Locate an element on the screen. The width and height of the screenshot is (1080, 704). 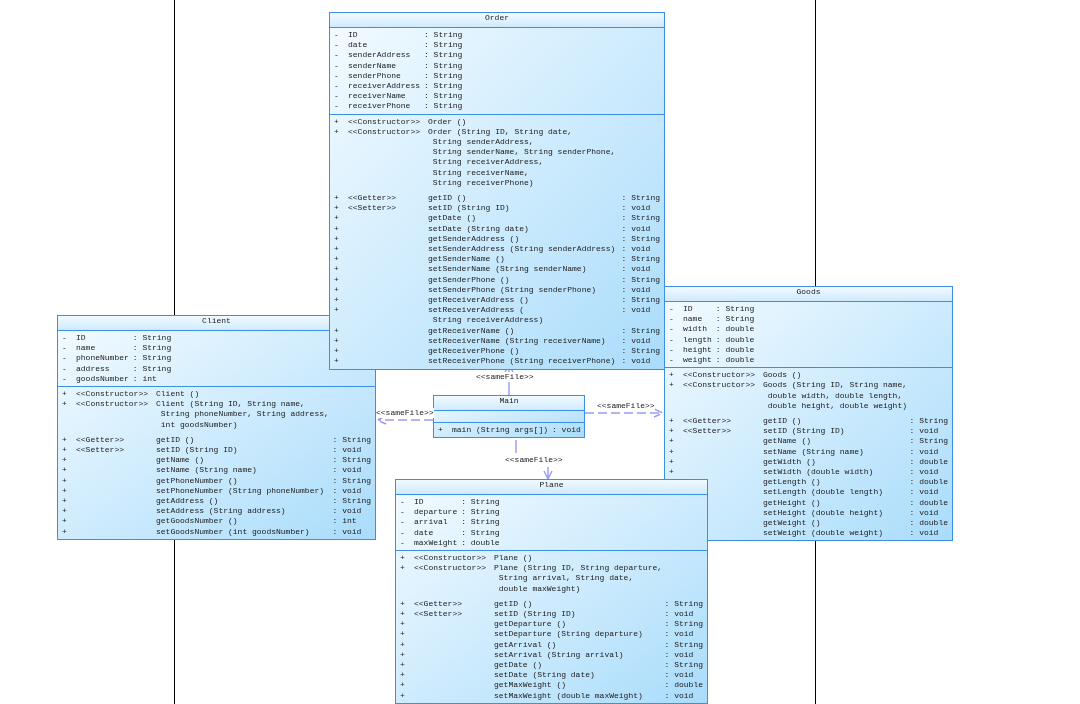
operation-signature: setArrival (String arrival) is located at coordinates (559, 655).